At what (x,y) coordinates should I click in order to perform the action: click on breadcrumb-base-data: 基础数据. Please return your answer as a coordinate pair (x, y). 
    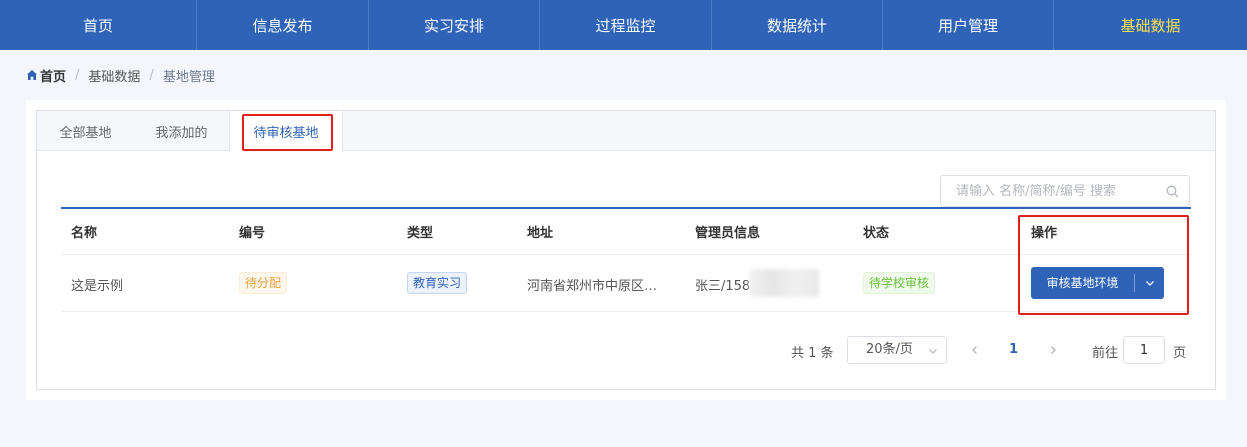
    Looking at the image, I should click on (114, 75).